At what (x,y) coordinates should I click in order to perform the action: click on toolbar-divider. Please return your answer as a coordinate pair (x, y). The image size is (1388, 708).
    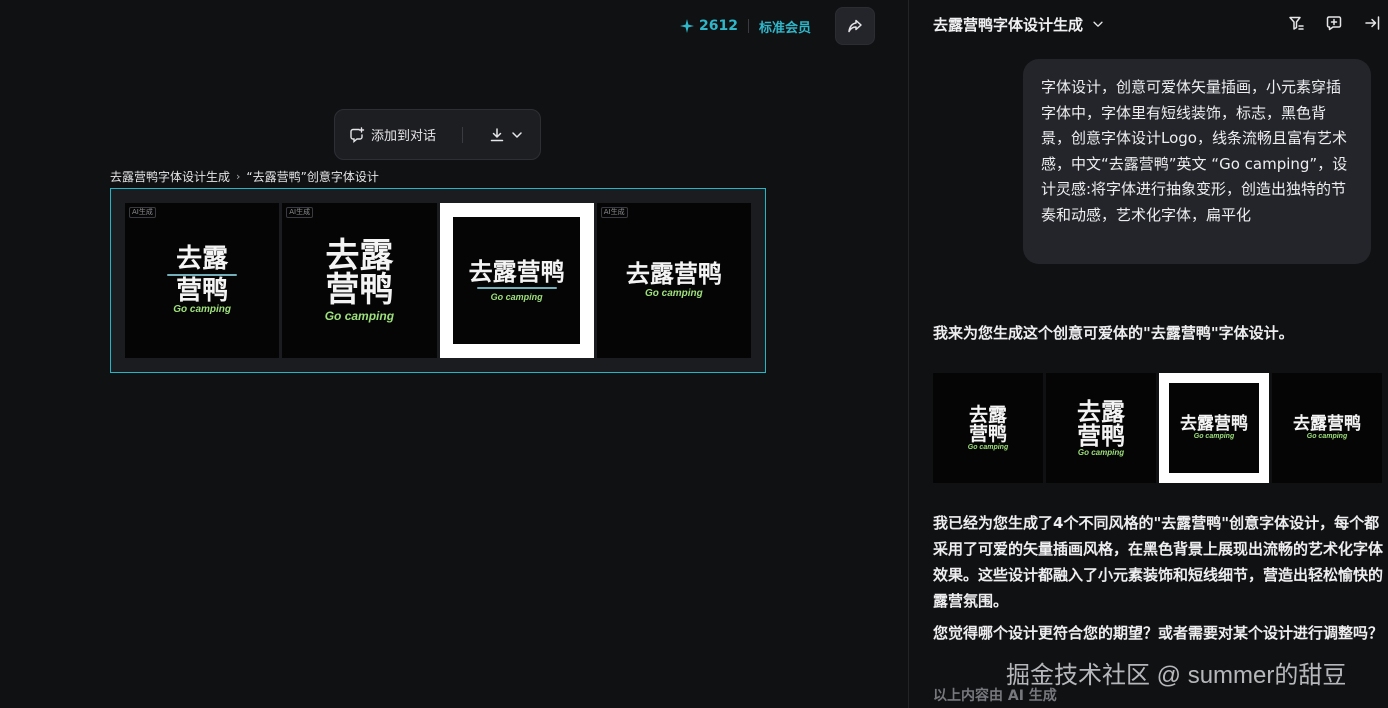
    Looking at the image, I should click on (463, 134).